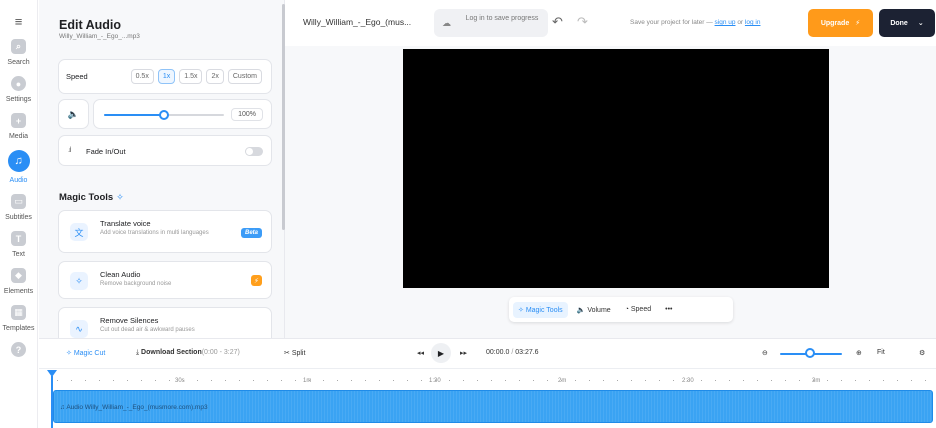 This screenshot has width=936, height=428. Describe the element at coordinates (810, 353) in the screenshot. I see `zoom-slider-knob` at that location.